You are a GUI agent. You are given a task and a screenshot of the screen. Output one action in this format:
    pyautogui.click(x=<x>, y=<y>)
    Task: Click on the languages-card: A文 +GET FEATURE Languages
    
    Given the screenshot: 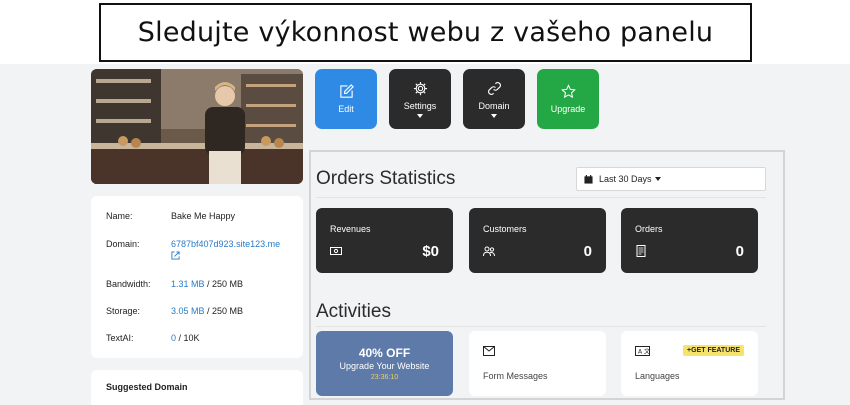 What is the action you would take?
    pyautogui.click(x=689, y=363)
    